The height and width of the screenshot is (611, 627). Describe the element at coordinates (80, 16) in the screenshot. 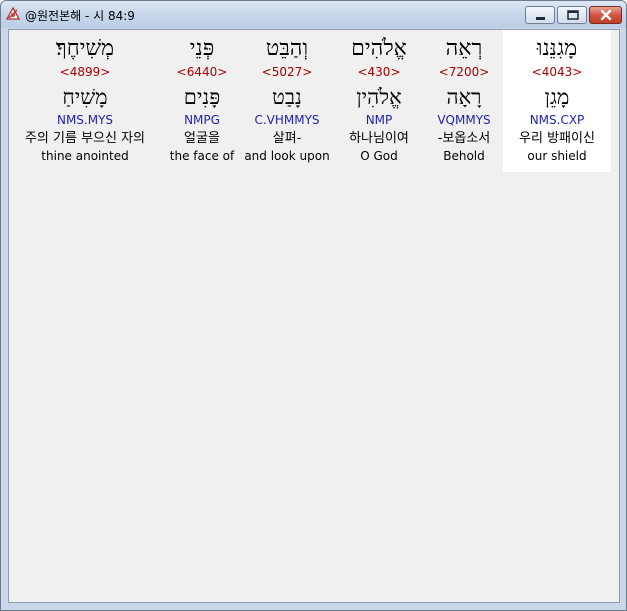

I see `window-title: @원전본해 - 시 84:9` at that location.